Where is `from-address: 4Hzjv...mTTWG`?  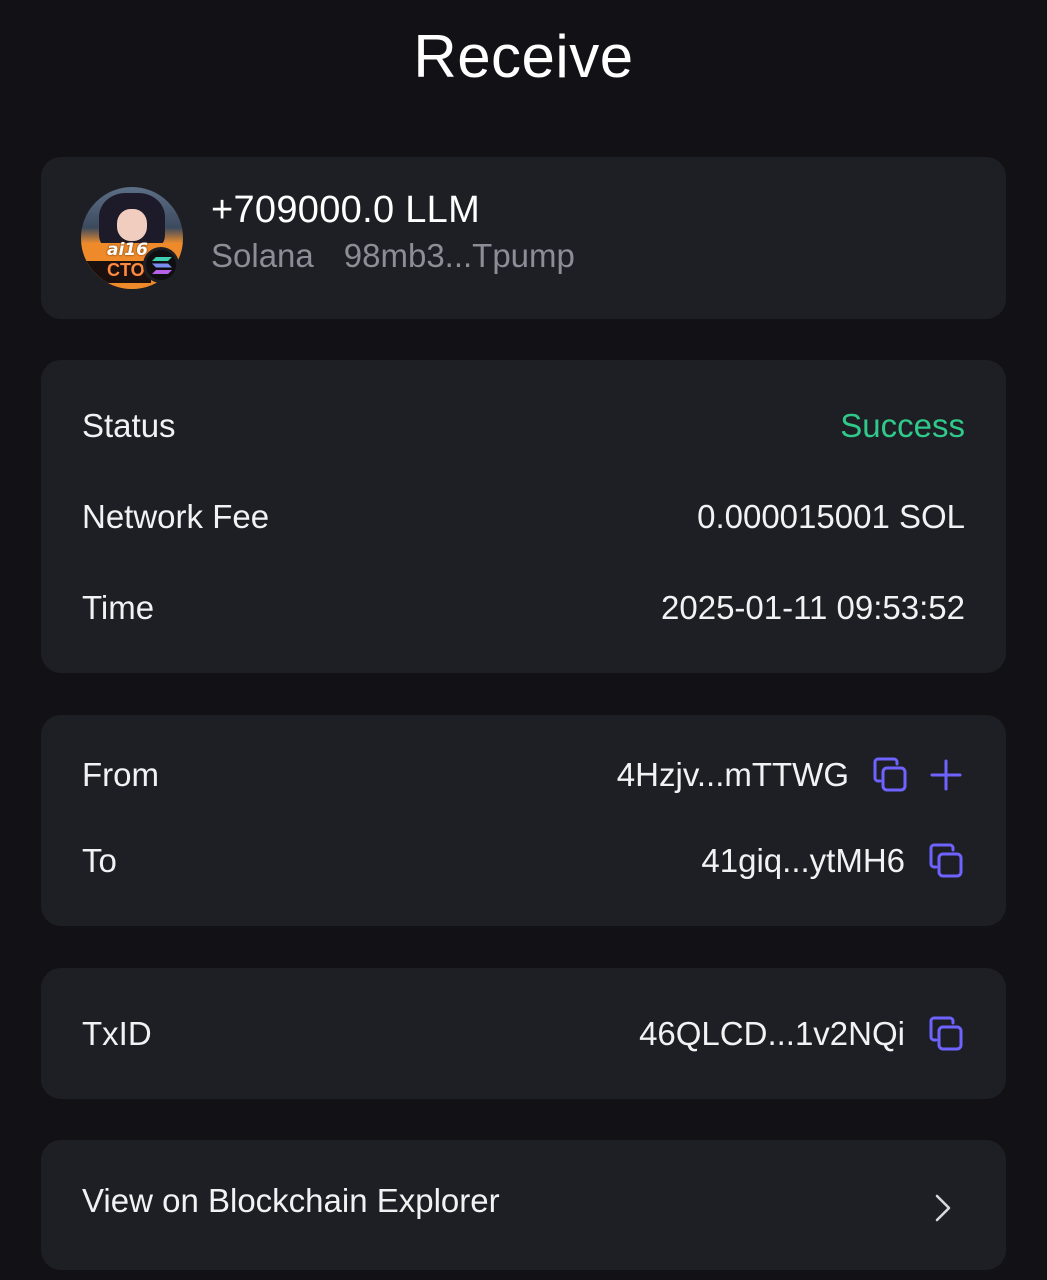 from-address: 4Hzjv...mTTWG is located at coordinates (732, 774).